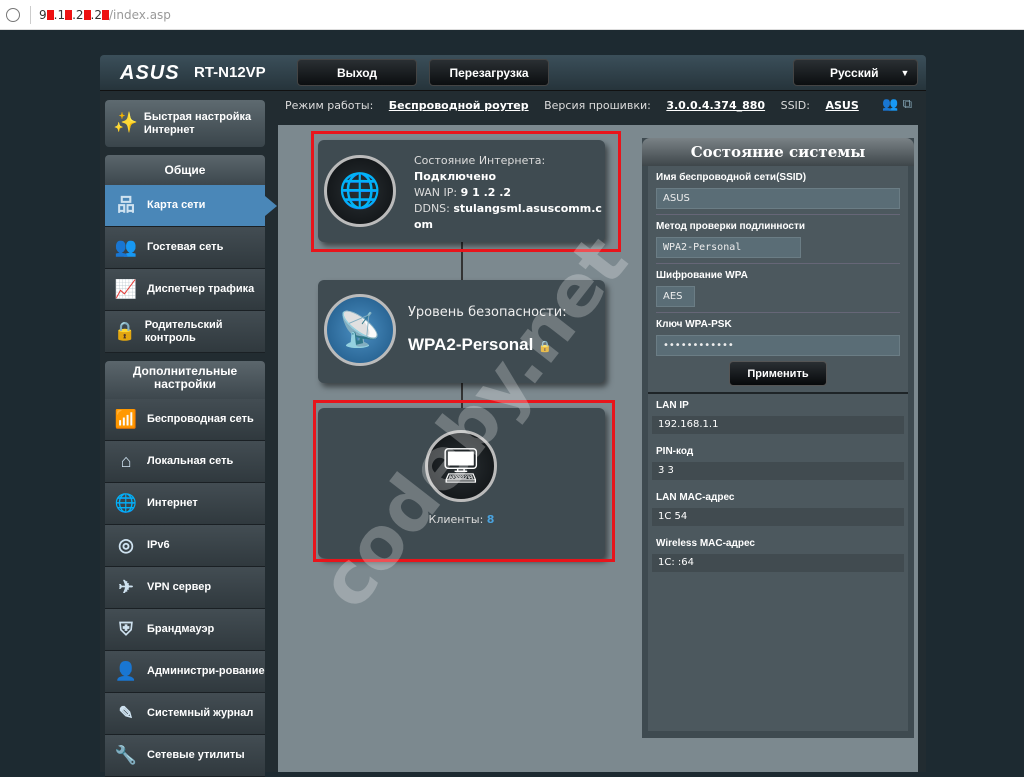  What do you see at coordinates (179, 587) in the screenshot?
I see `sidebar-item-label: VPN сервер` at bounding box center [179, 587].